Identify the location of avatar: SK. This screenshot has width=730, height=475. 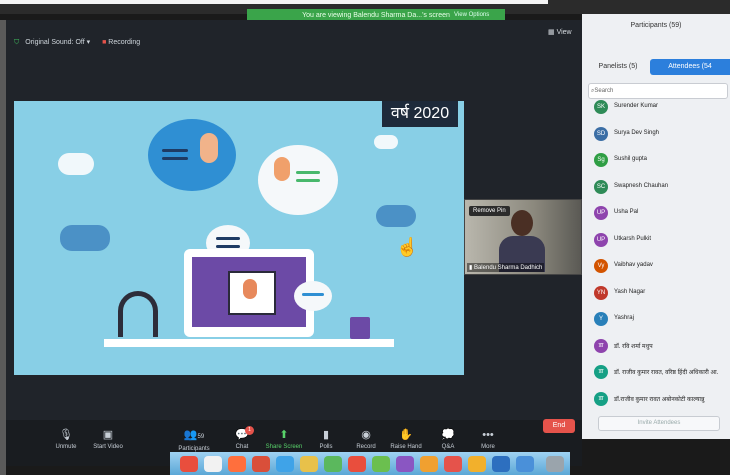
(601, 107).